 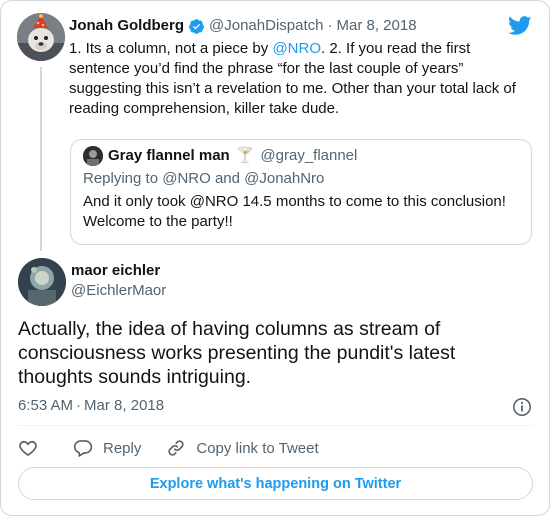 What do you see at coordinates (41, 159) in the screenshot?
I see `thread-connector-line` at bounding box center [41, 159].